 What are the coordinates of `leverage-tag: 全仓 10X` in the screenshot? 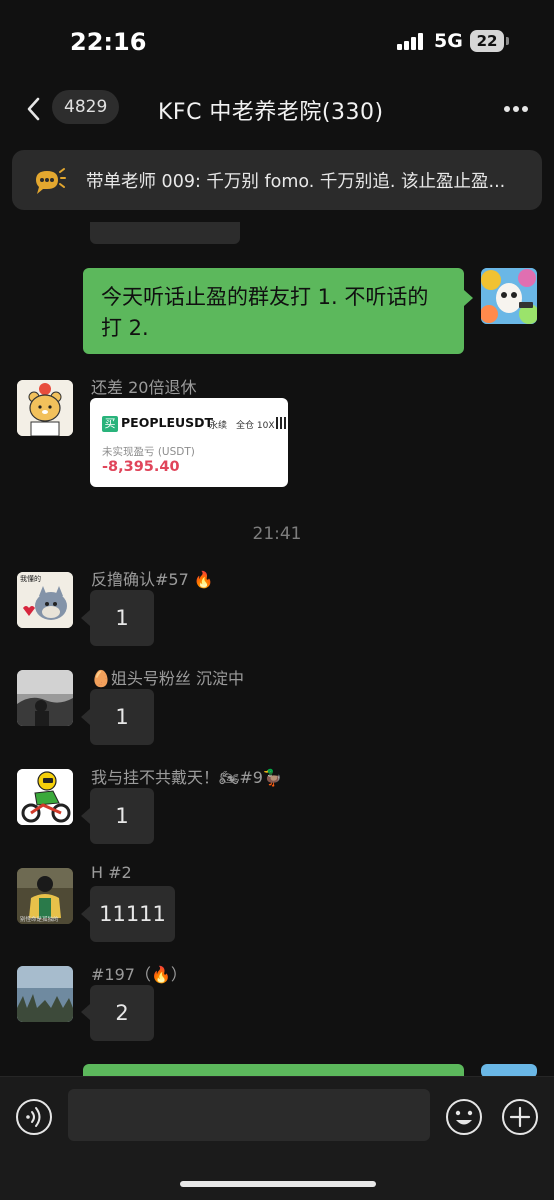 It's located at (255, 426).